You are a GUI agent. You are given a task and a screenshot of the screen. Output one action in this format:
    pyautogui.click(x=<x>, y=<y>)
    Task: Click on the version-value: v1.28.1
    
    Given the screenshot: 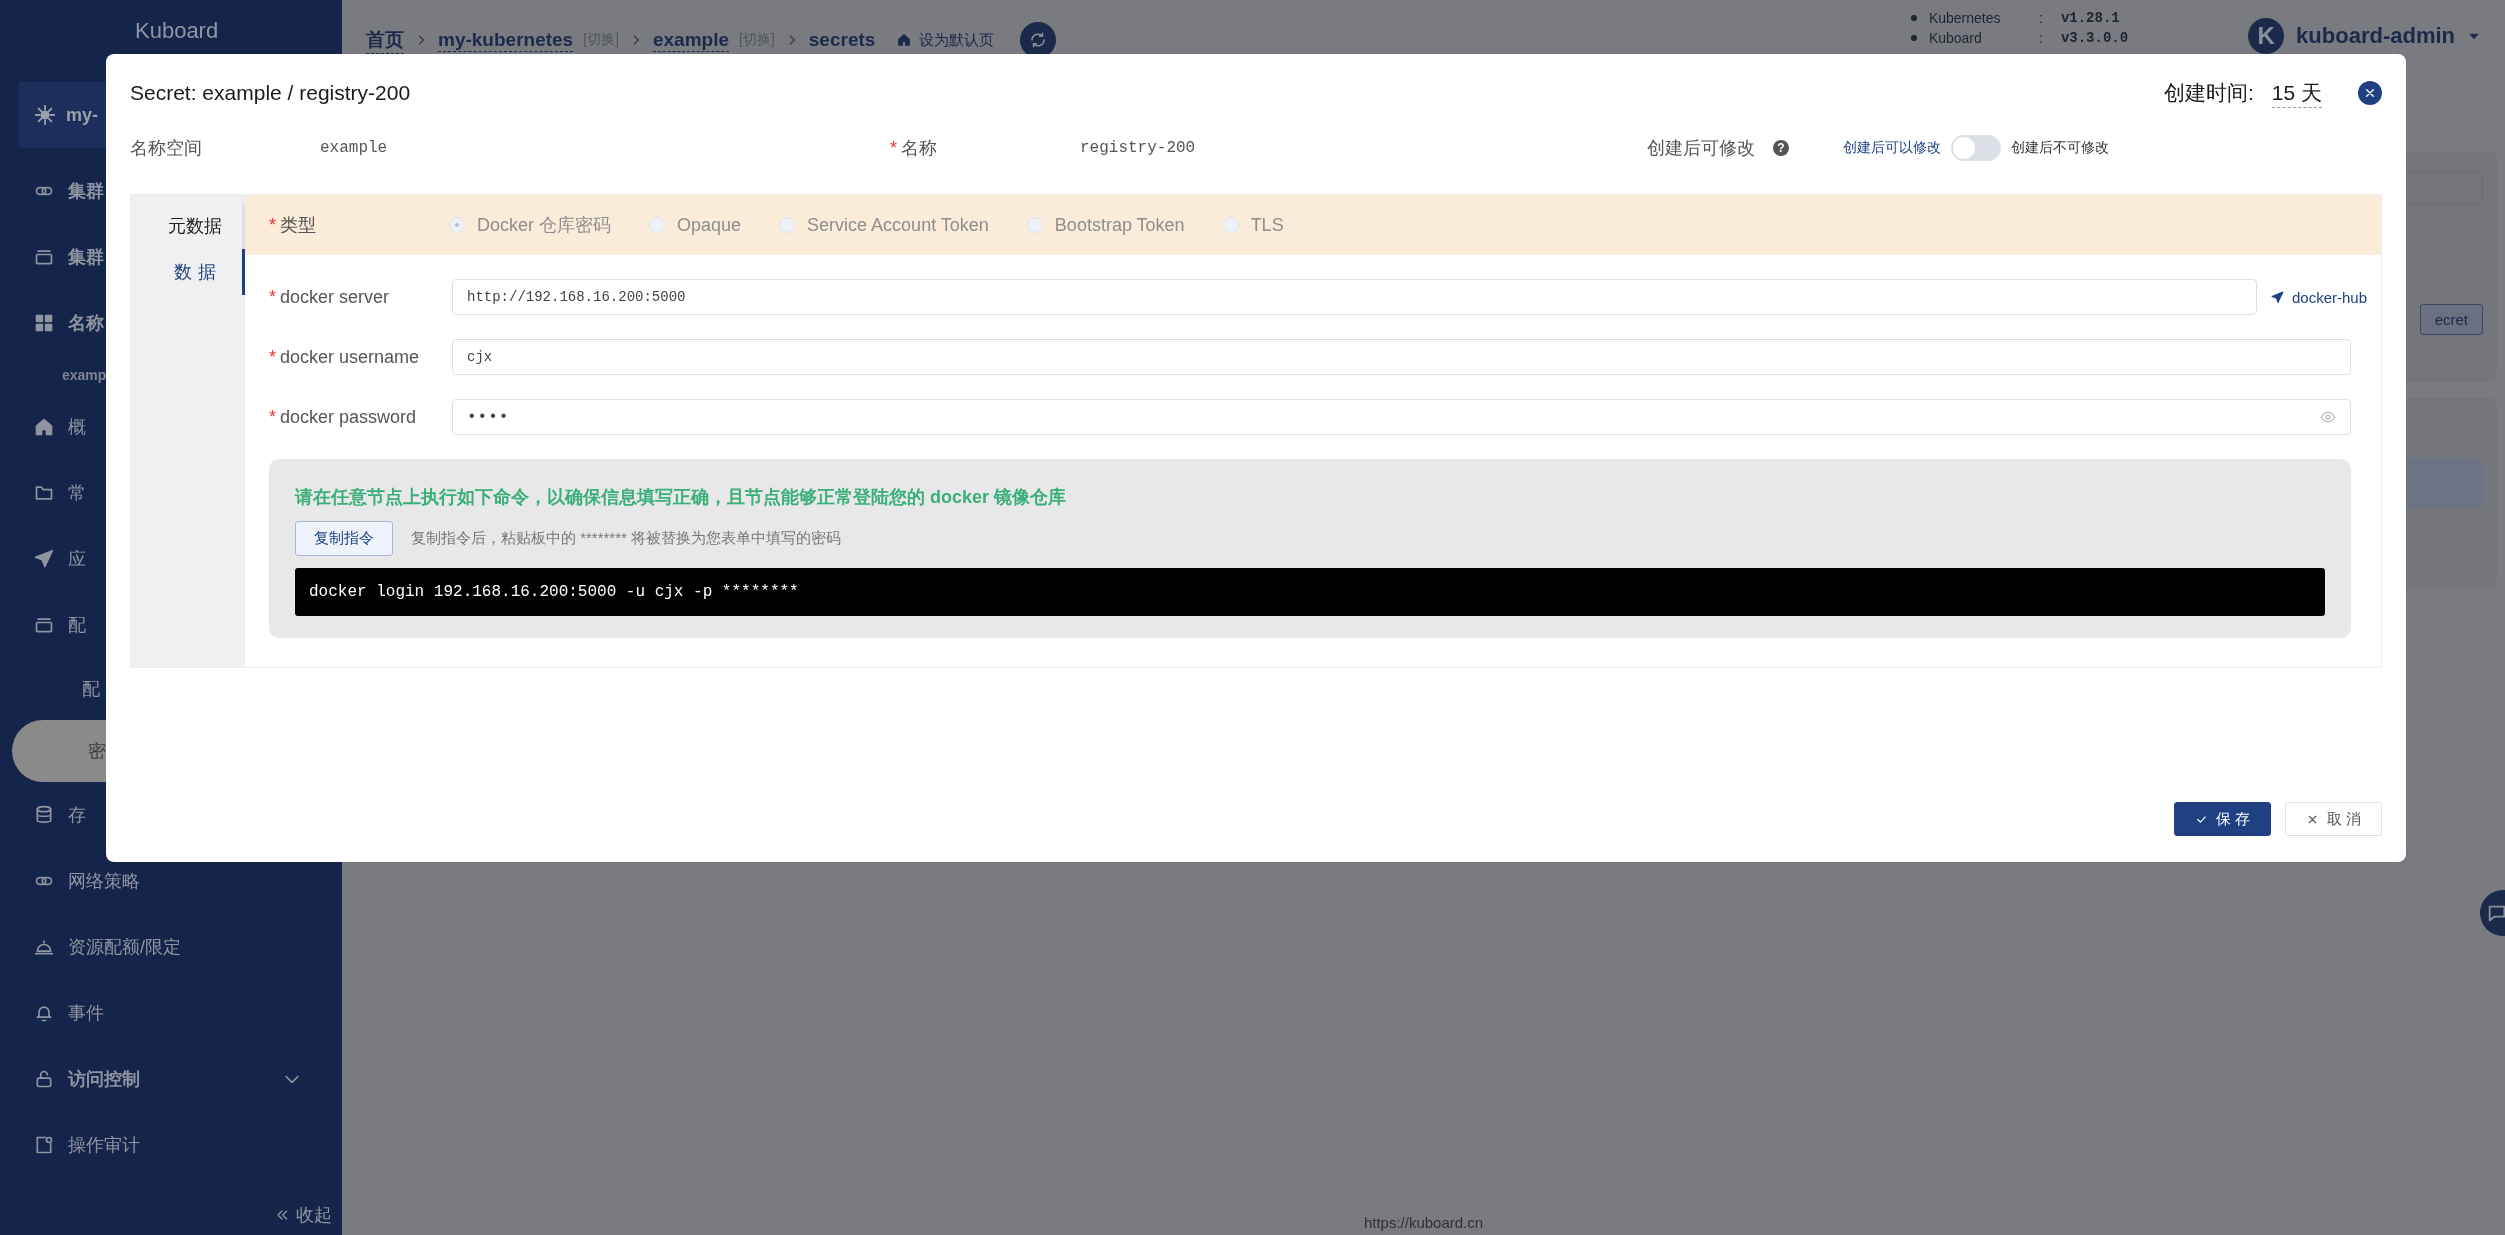 What is the action you would take?
    pyautogui.click(x=2090, y=18)
    